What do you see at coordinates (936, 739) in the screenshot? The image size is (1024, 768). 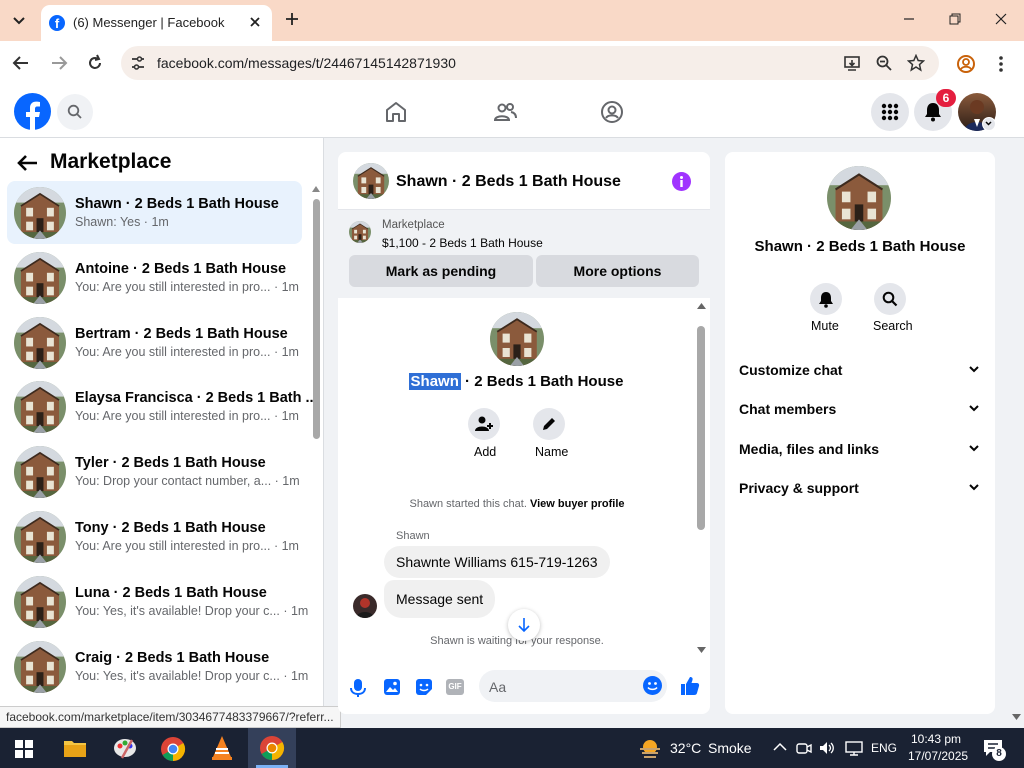 I see `clock-time: 10:43 pm` at bounding box center [936, 739].